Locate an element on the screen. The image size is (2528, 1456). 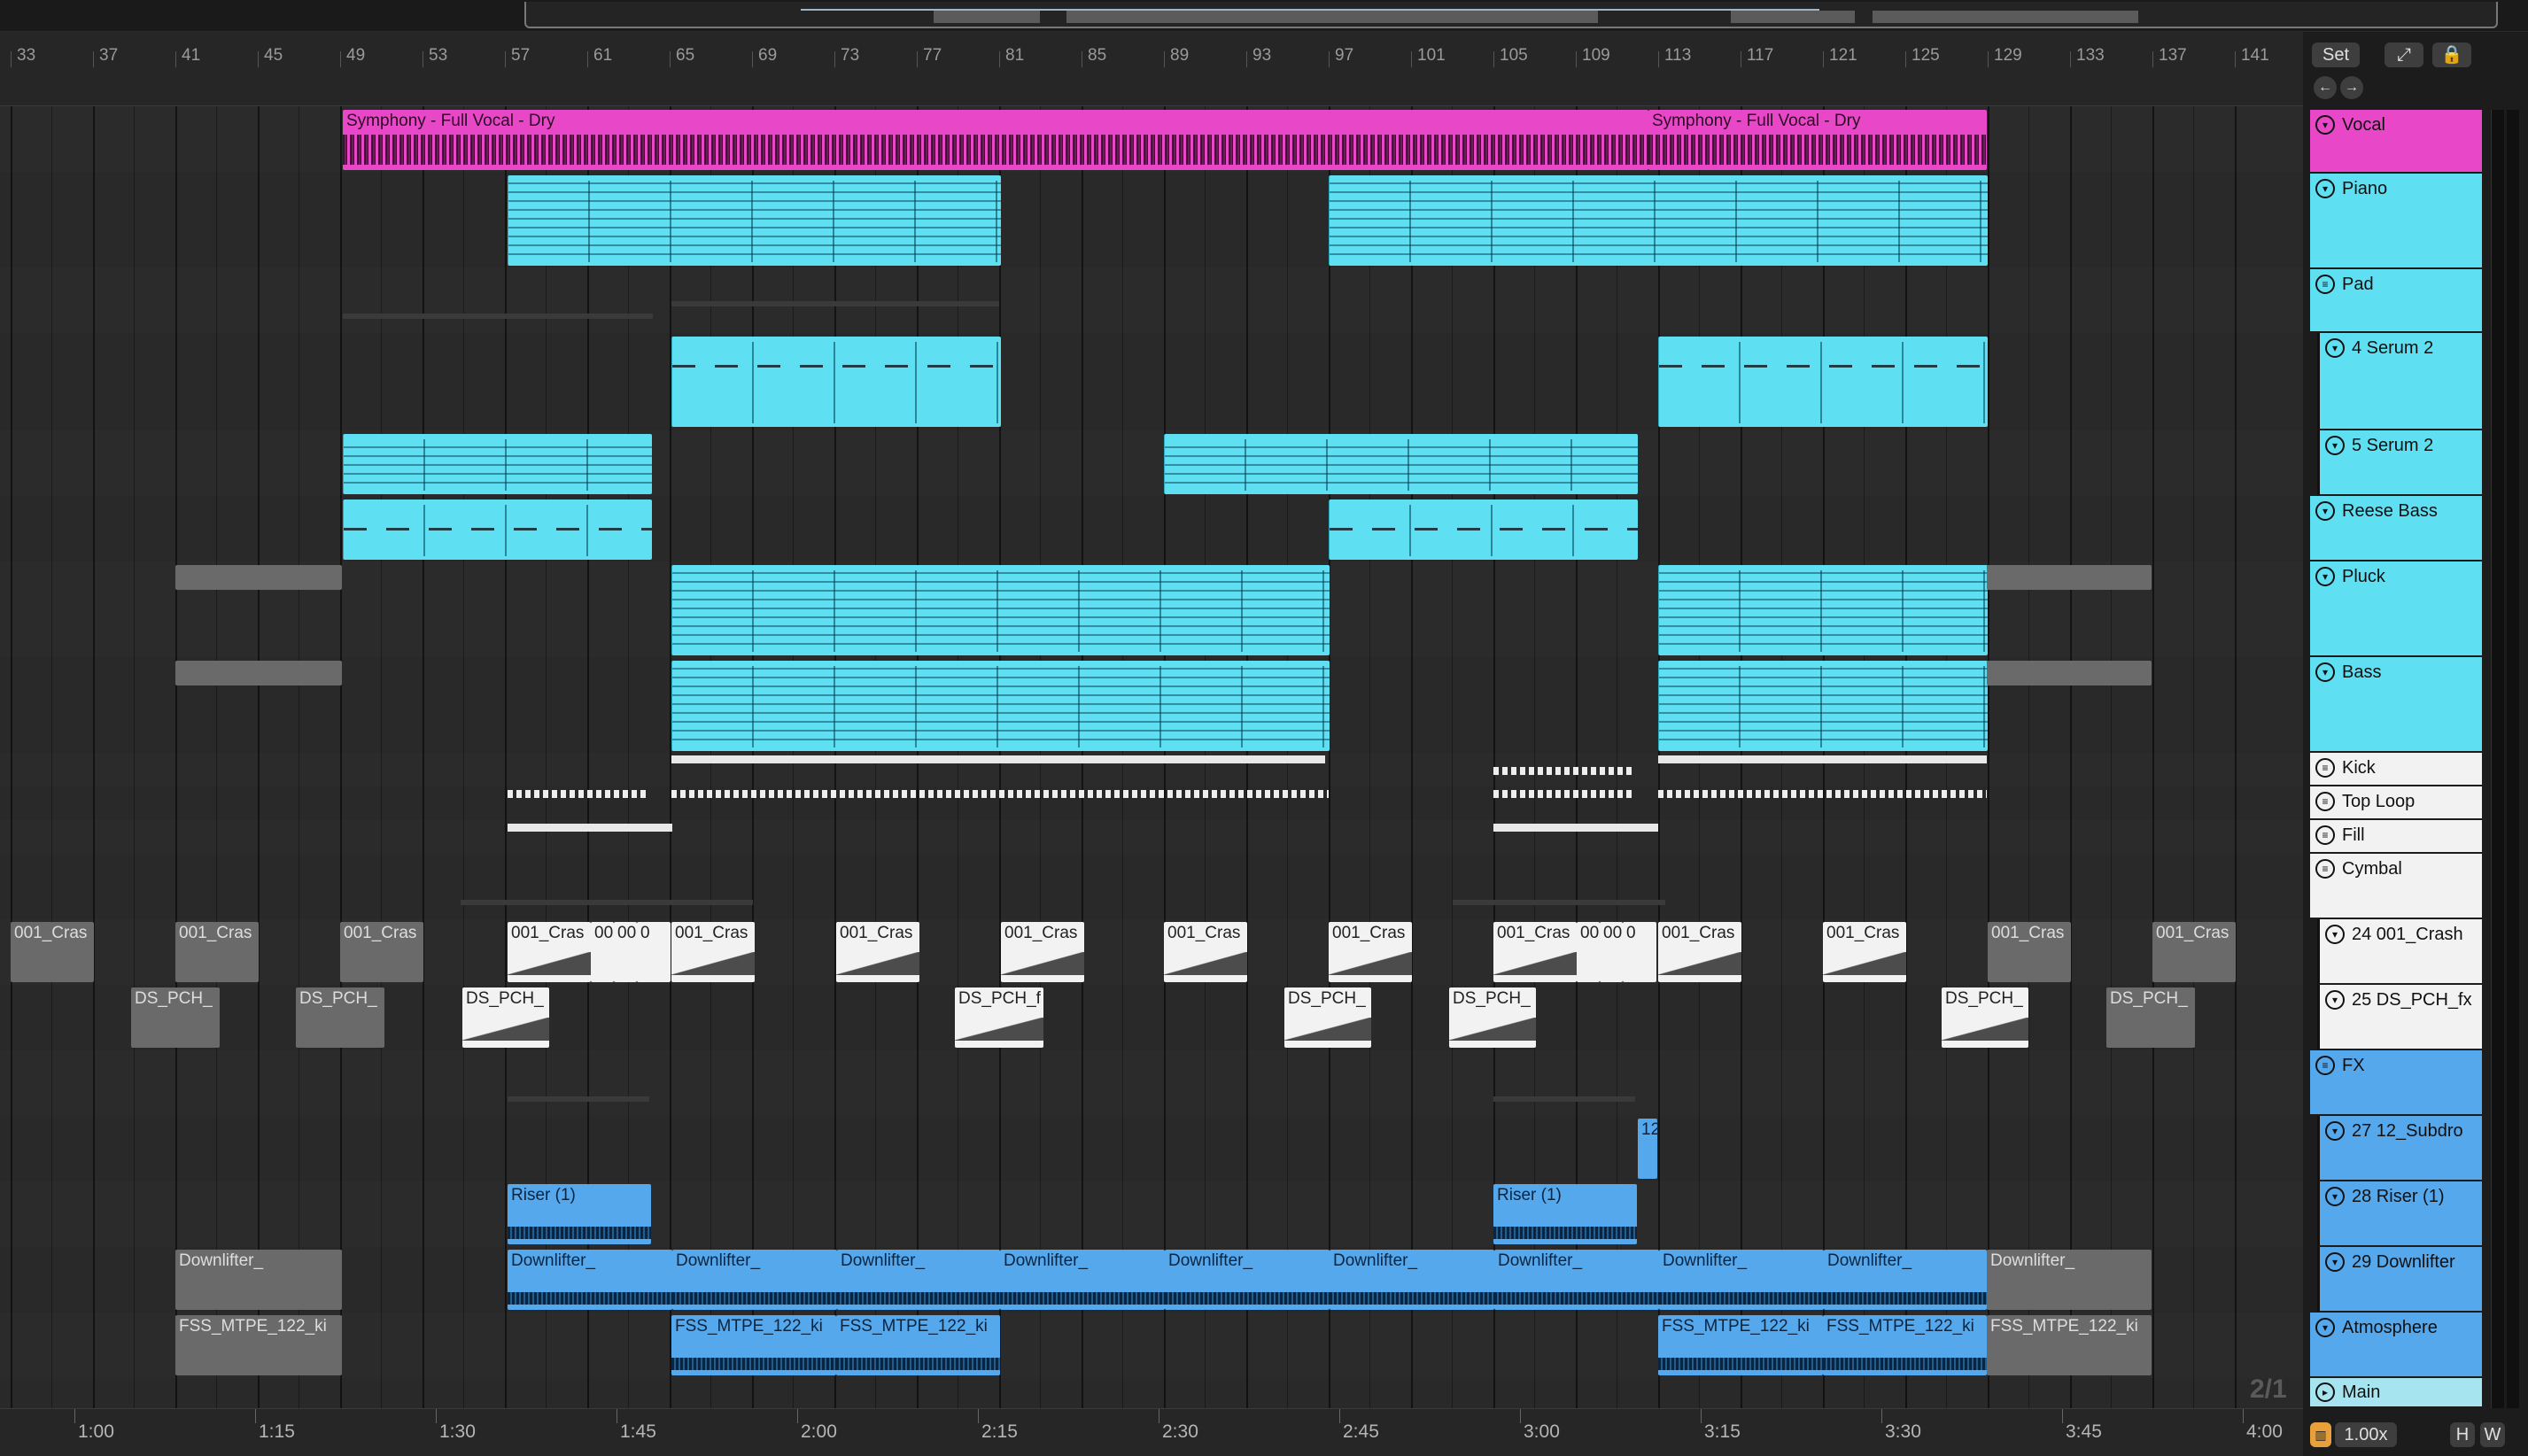
track-header-cymbal: ≡ Cymbal is located at coordinates (2396, 886).